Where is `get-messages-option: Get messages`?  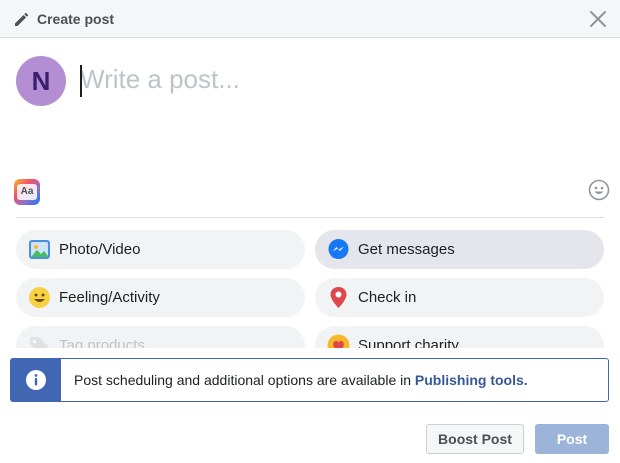
get-messages-option: Get messages is located at coordinates (459, 249).